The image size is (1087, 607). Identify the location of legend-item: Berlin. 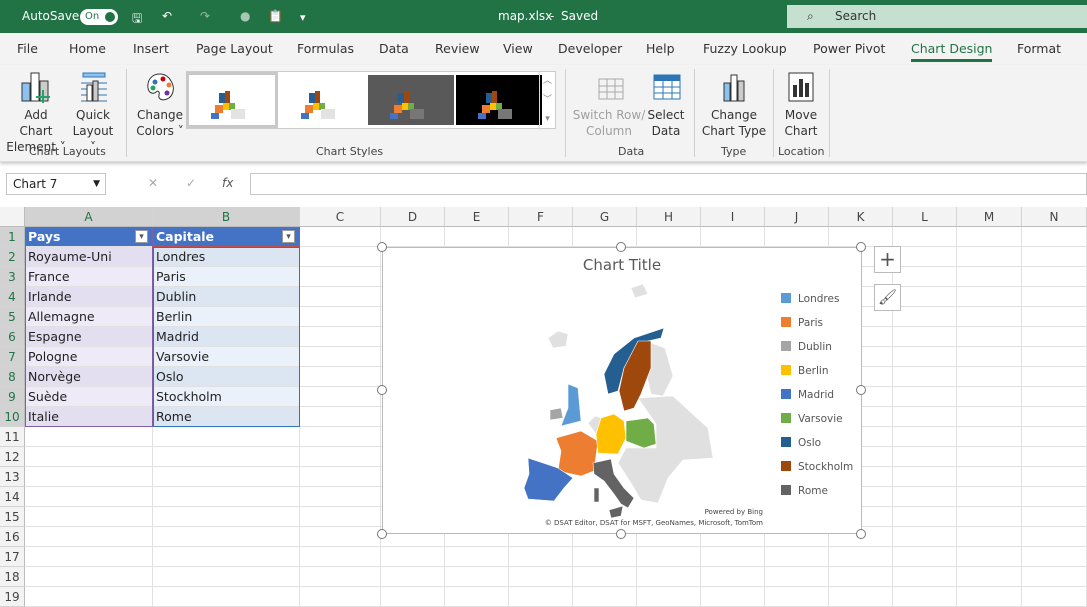
(804, 371).